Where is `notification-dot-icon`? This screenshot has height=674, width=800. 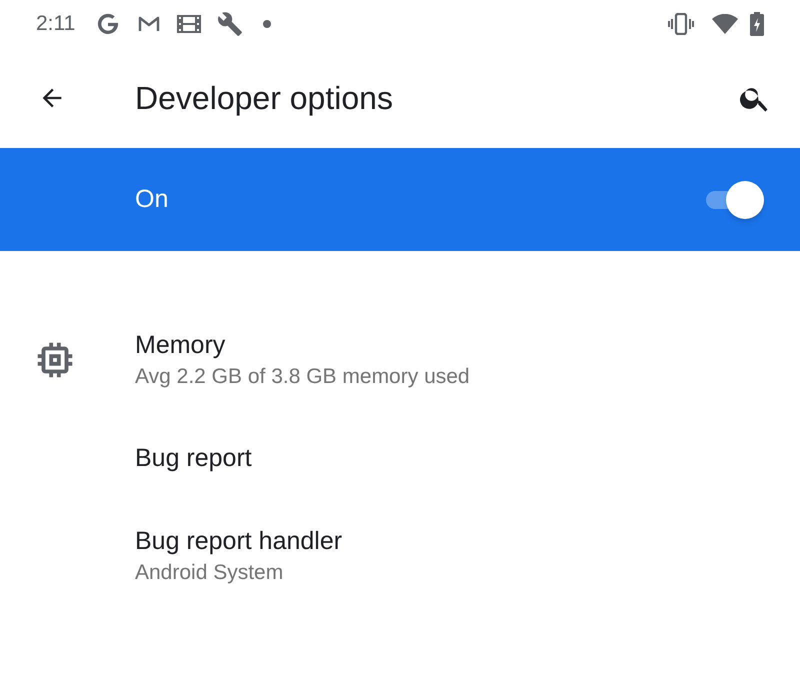
notification-dot-icon is located at coordinates (267, 24).